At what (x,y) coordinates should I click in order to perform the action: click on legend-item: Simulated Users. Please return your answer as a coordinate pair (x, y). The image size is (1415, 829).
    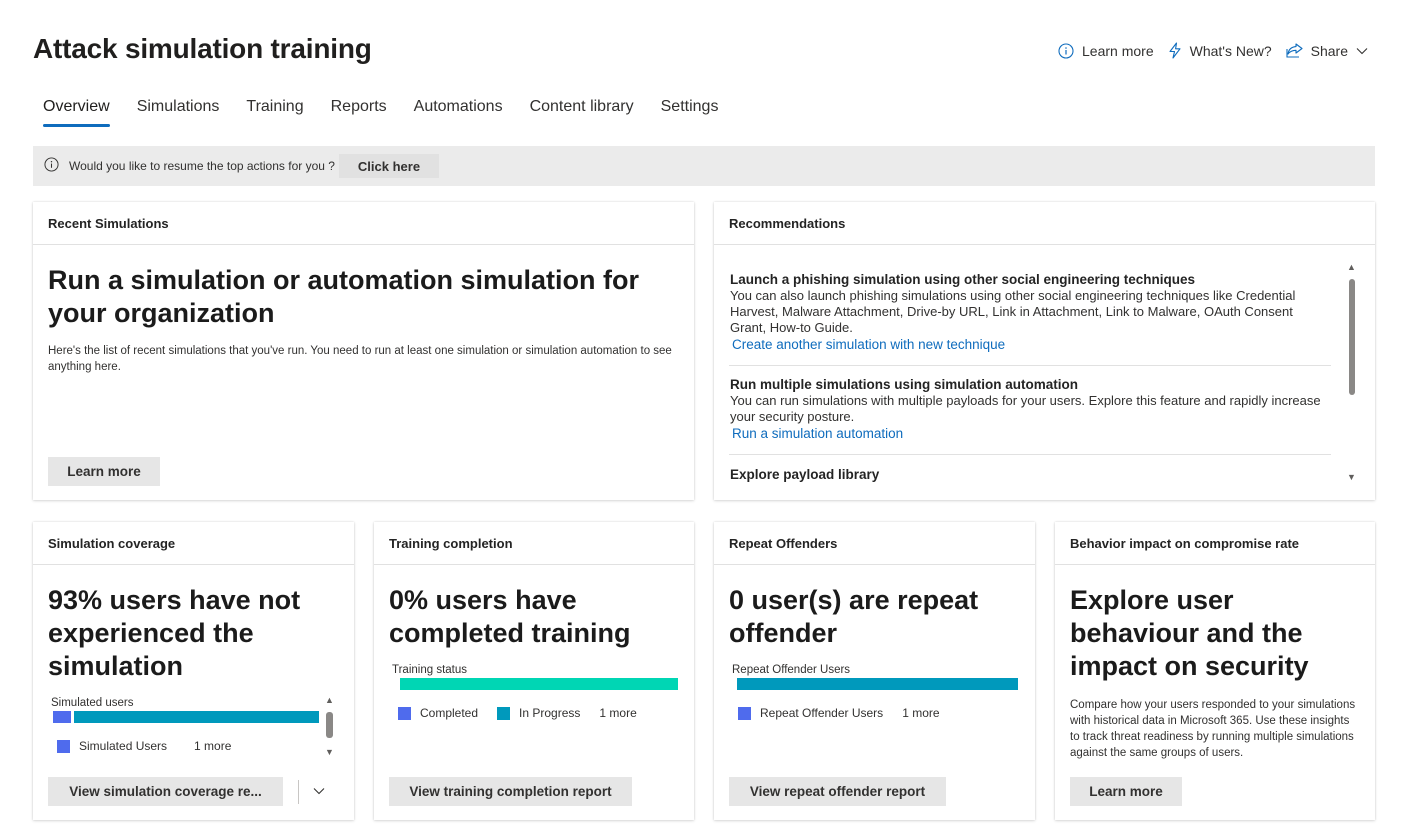
    Looking at the image, I should click on (112, 746).